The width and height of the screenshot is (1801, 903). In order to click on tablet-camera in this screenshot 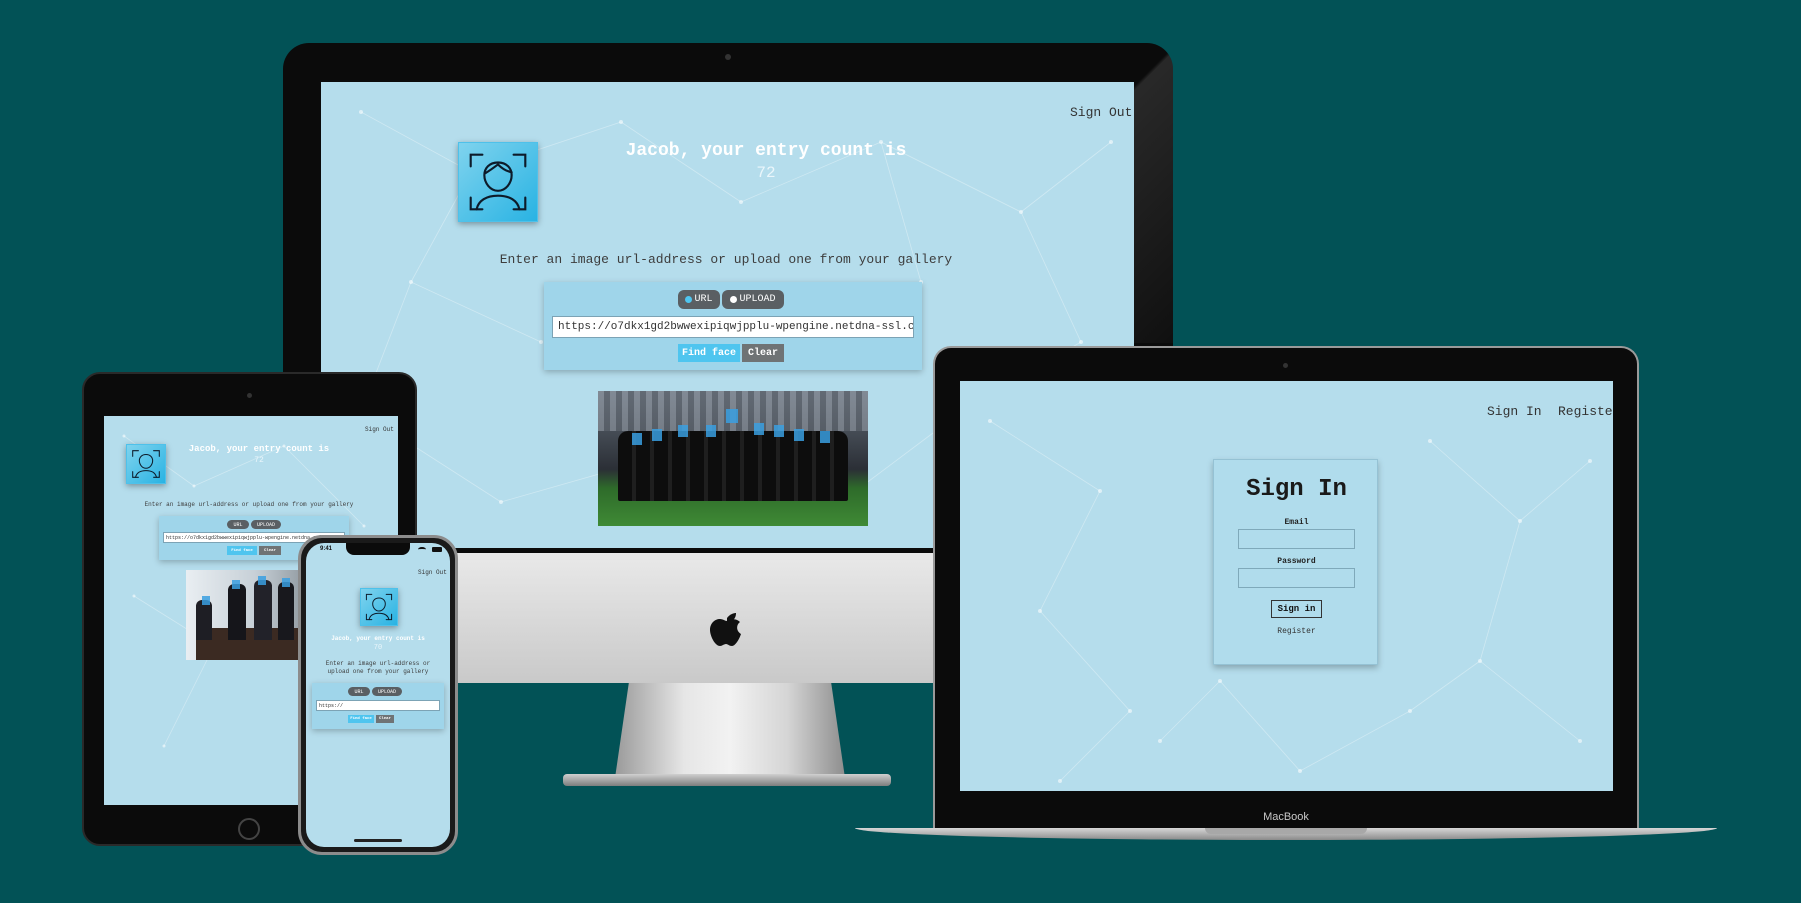, I will do `click(249, 395)`.